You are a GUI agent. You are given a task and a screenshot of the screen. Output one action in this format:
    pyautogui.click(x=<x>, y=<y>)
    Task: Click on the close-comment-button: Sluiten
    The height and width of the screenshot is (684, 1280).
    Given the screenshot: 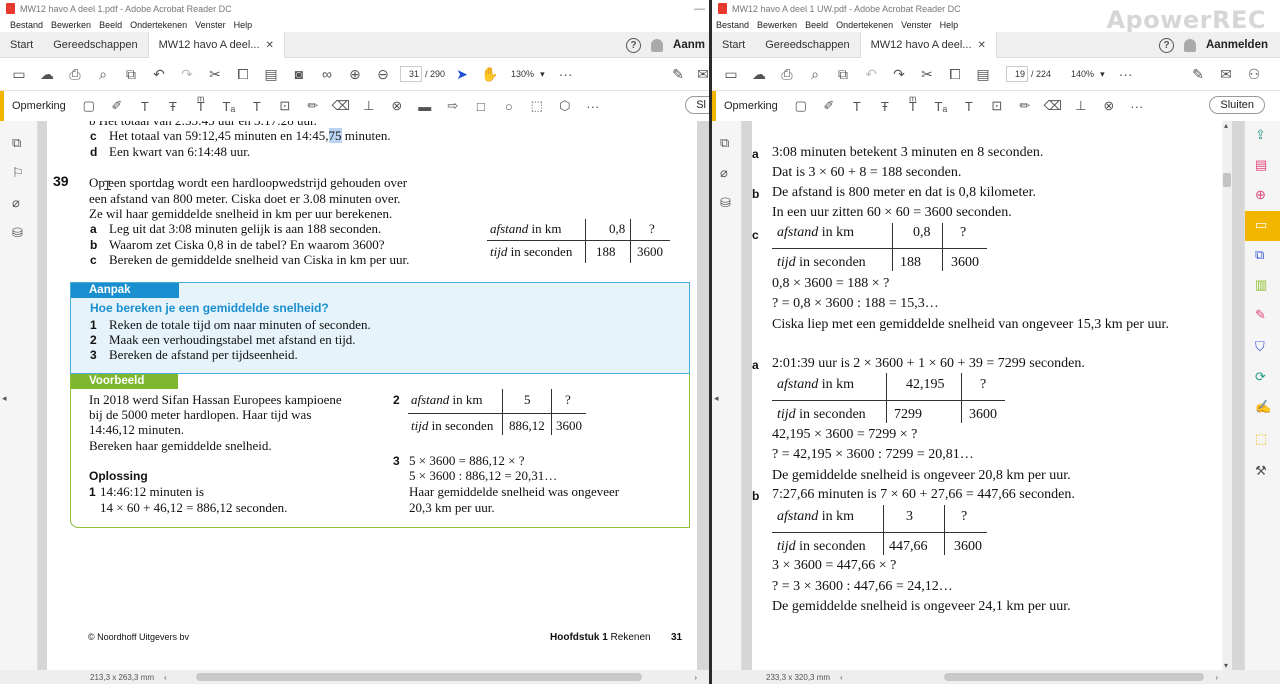 What is the action you would take?
    pyautogui.click(x=1237, y=105)
    